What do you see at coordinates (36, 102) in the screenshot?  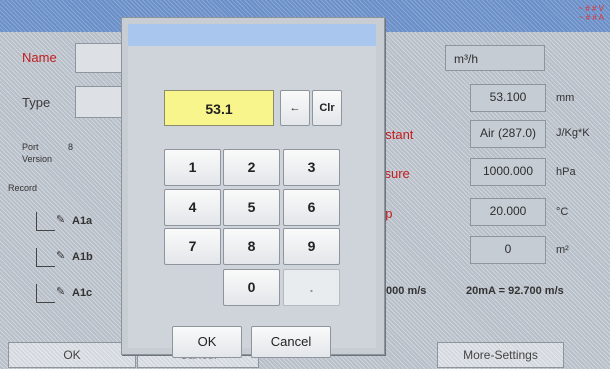 I see `type-label: Type` at bounding box center [36, 102].